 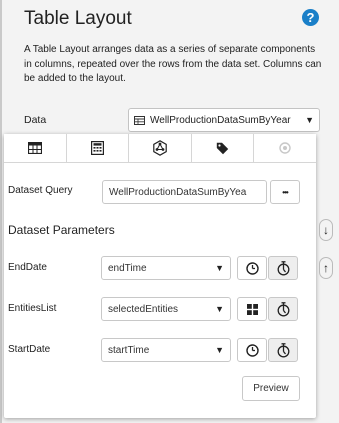 What do you see at coordinates (40, 190) in the screenshot?
I see `dataset-query-label: Dataset Query` at bounding box center [40, 190].